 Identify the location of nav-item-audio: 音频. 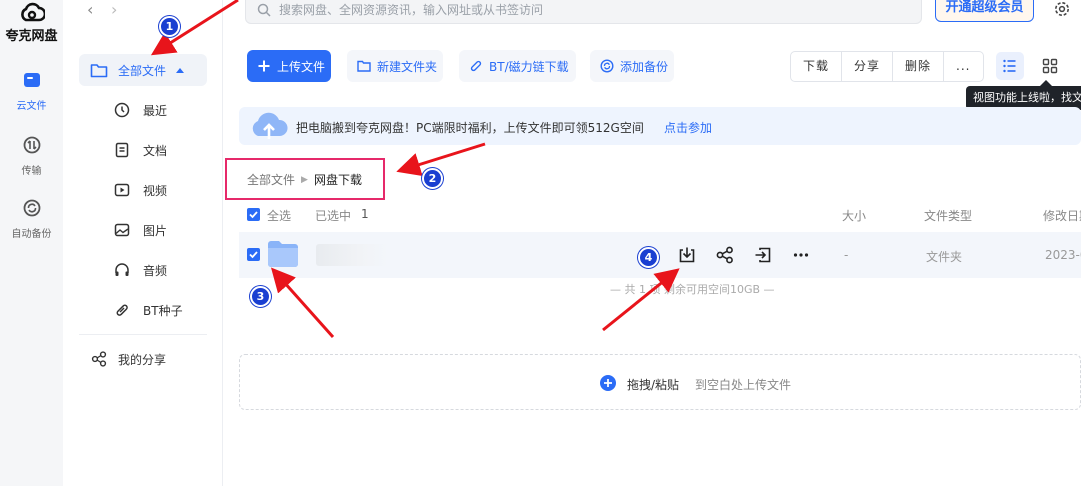
(140, 270).